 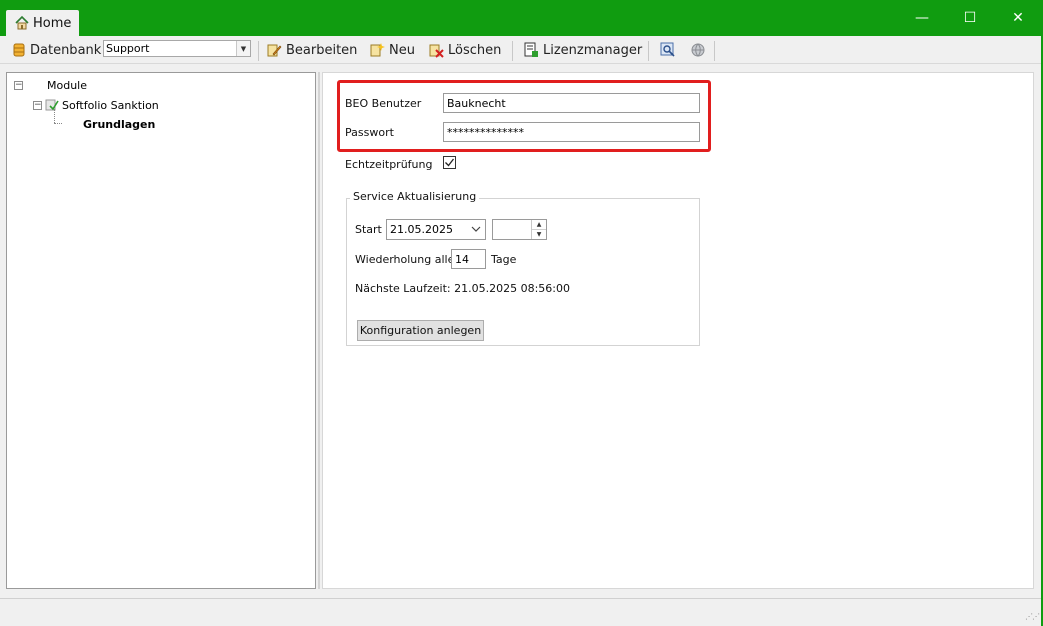 I want to click on globe-button, so click(x=700, y=50).